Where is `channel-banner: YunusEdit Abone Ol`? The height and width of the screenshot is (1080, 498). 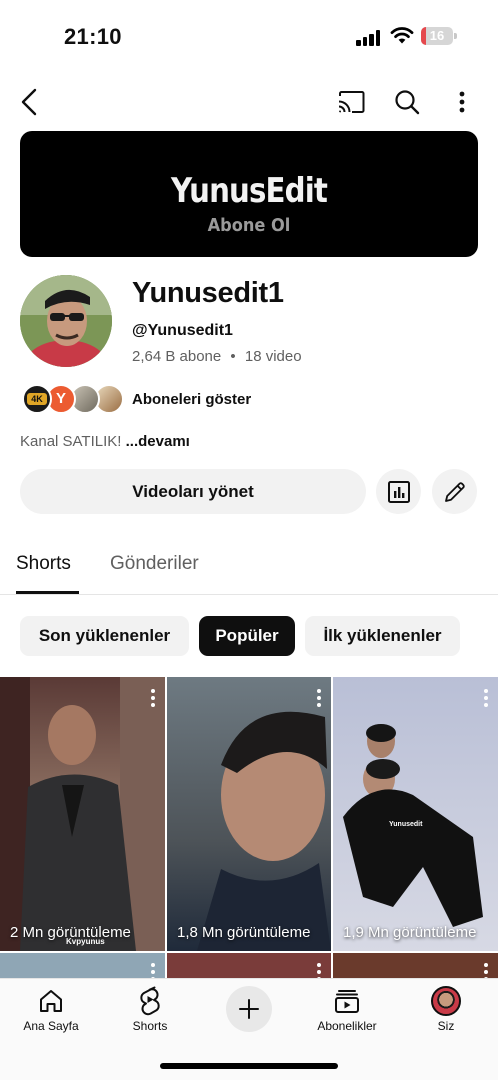
channel-banner: YunusEdit Abone Ol is located at coordinates (249, 194).